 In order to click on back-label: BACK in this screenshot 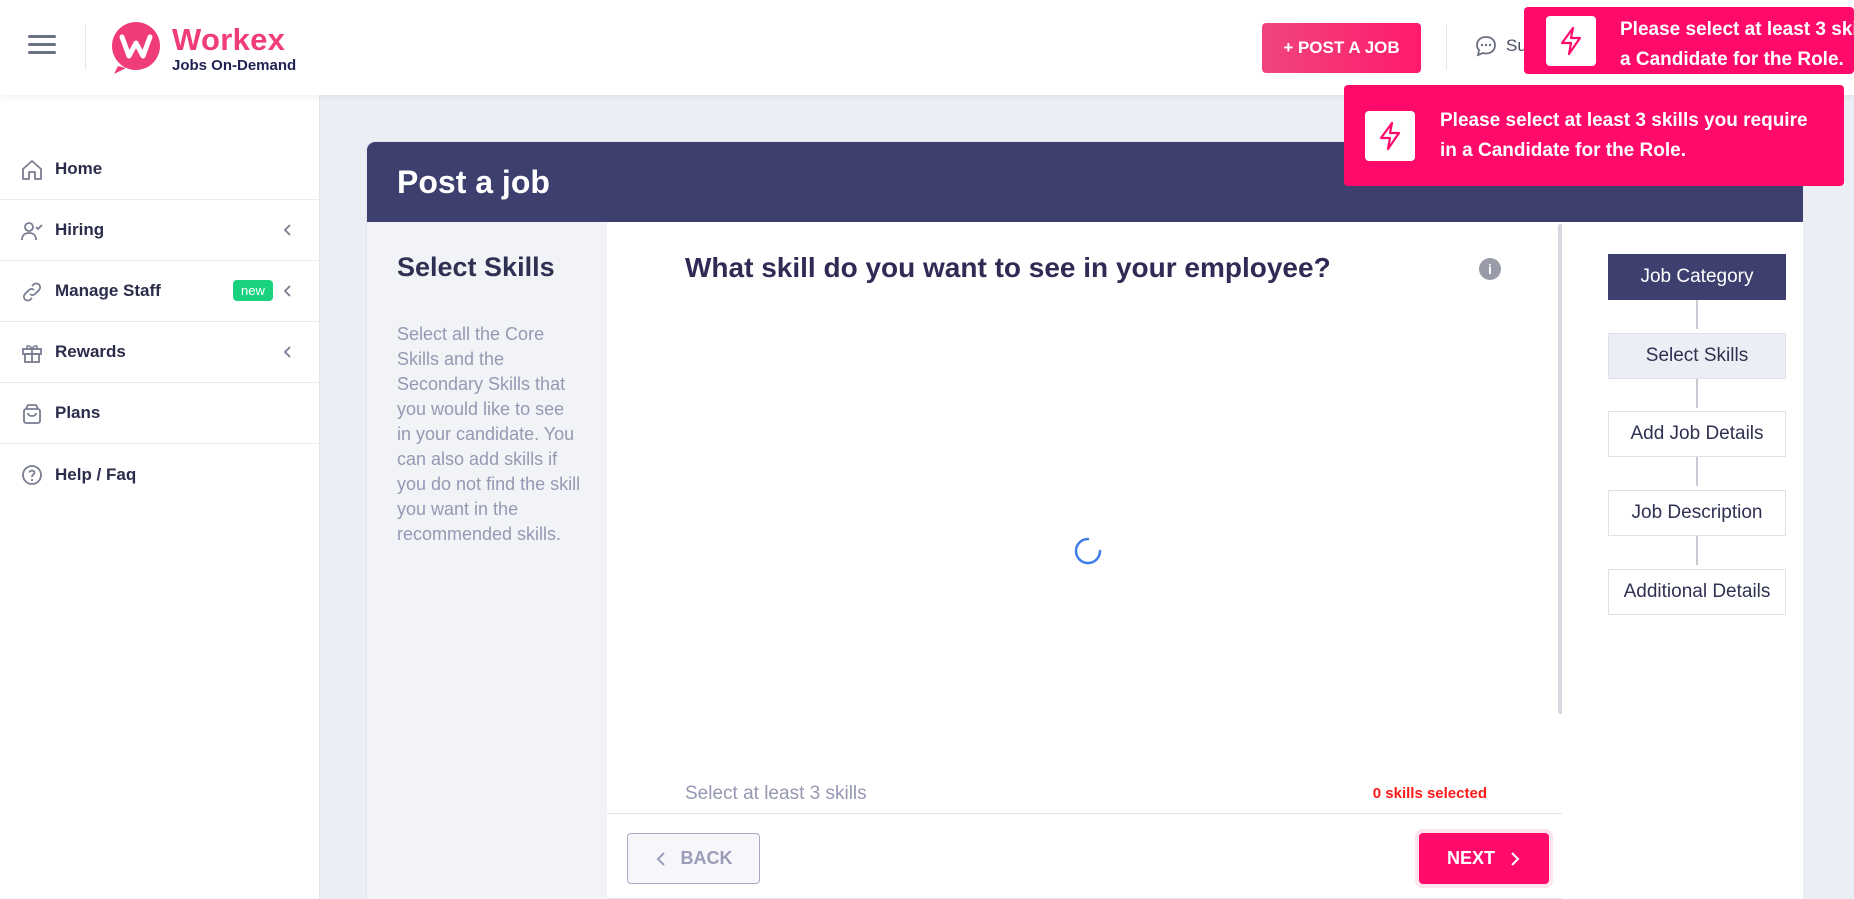, I will do `click(706, 858)`.